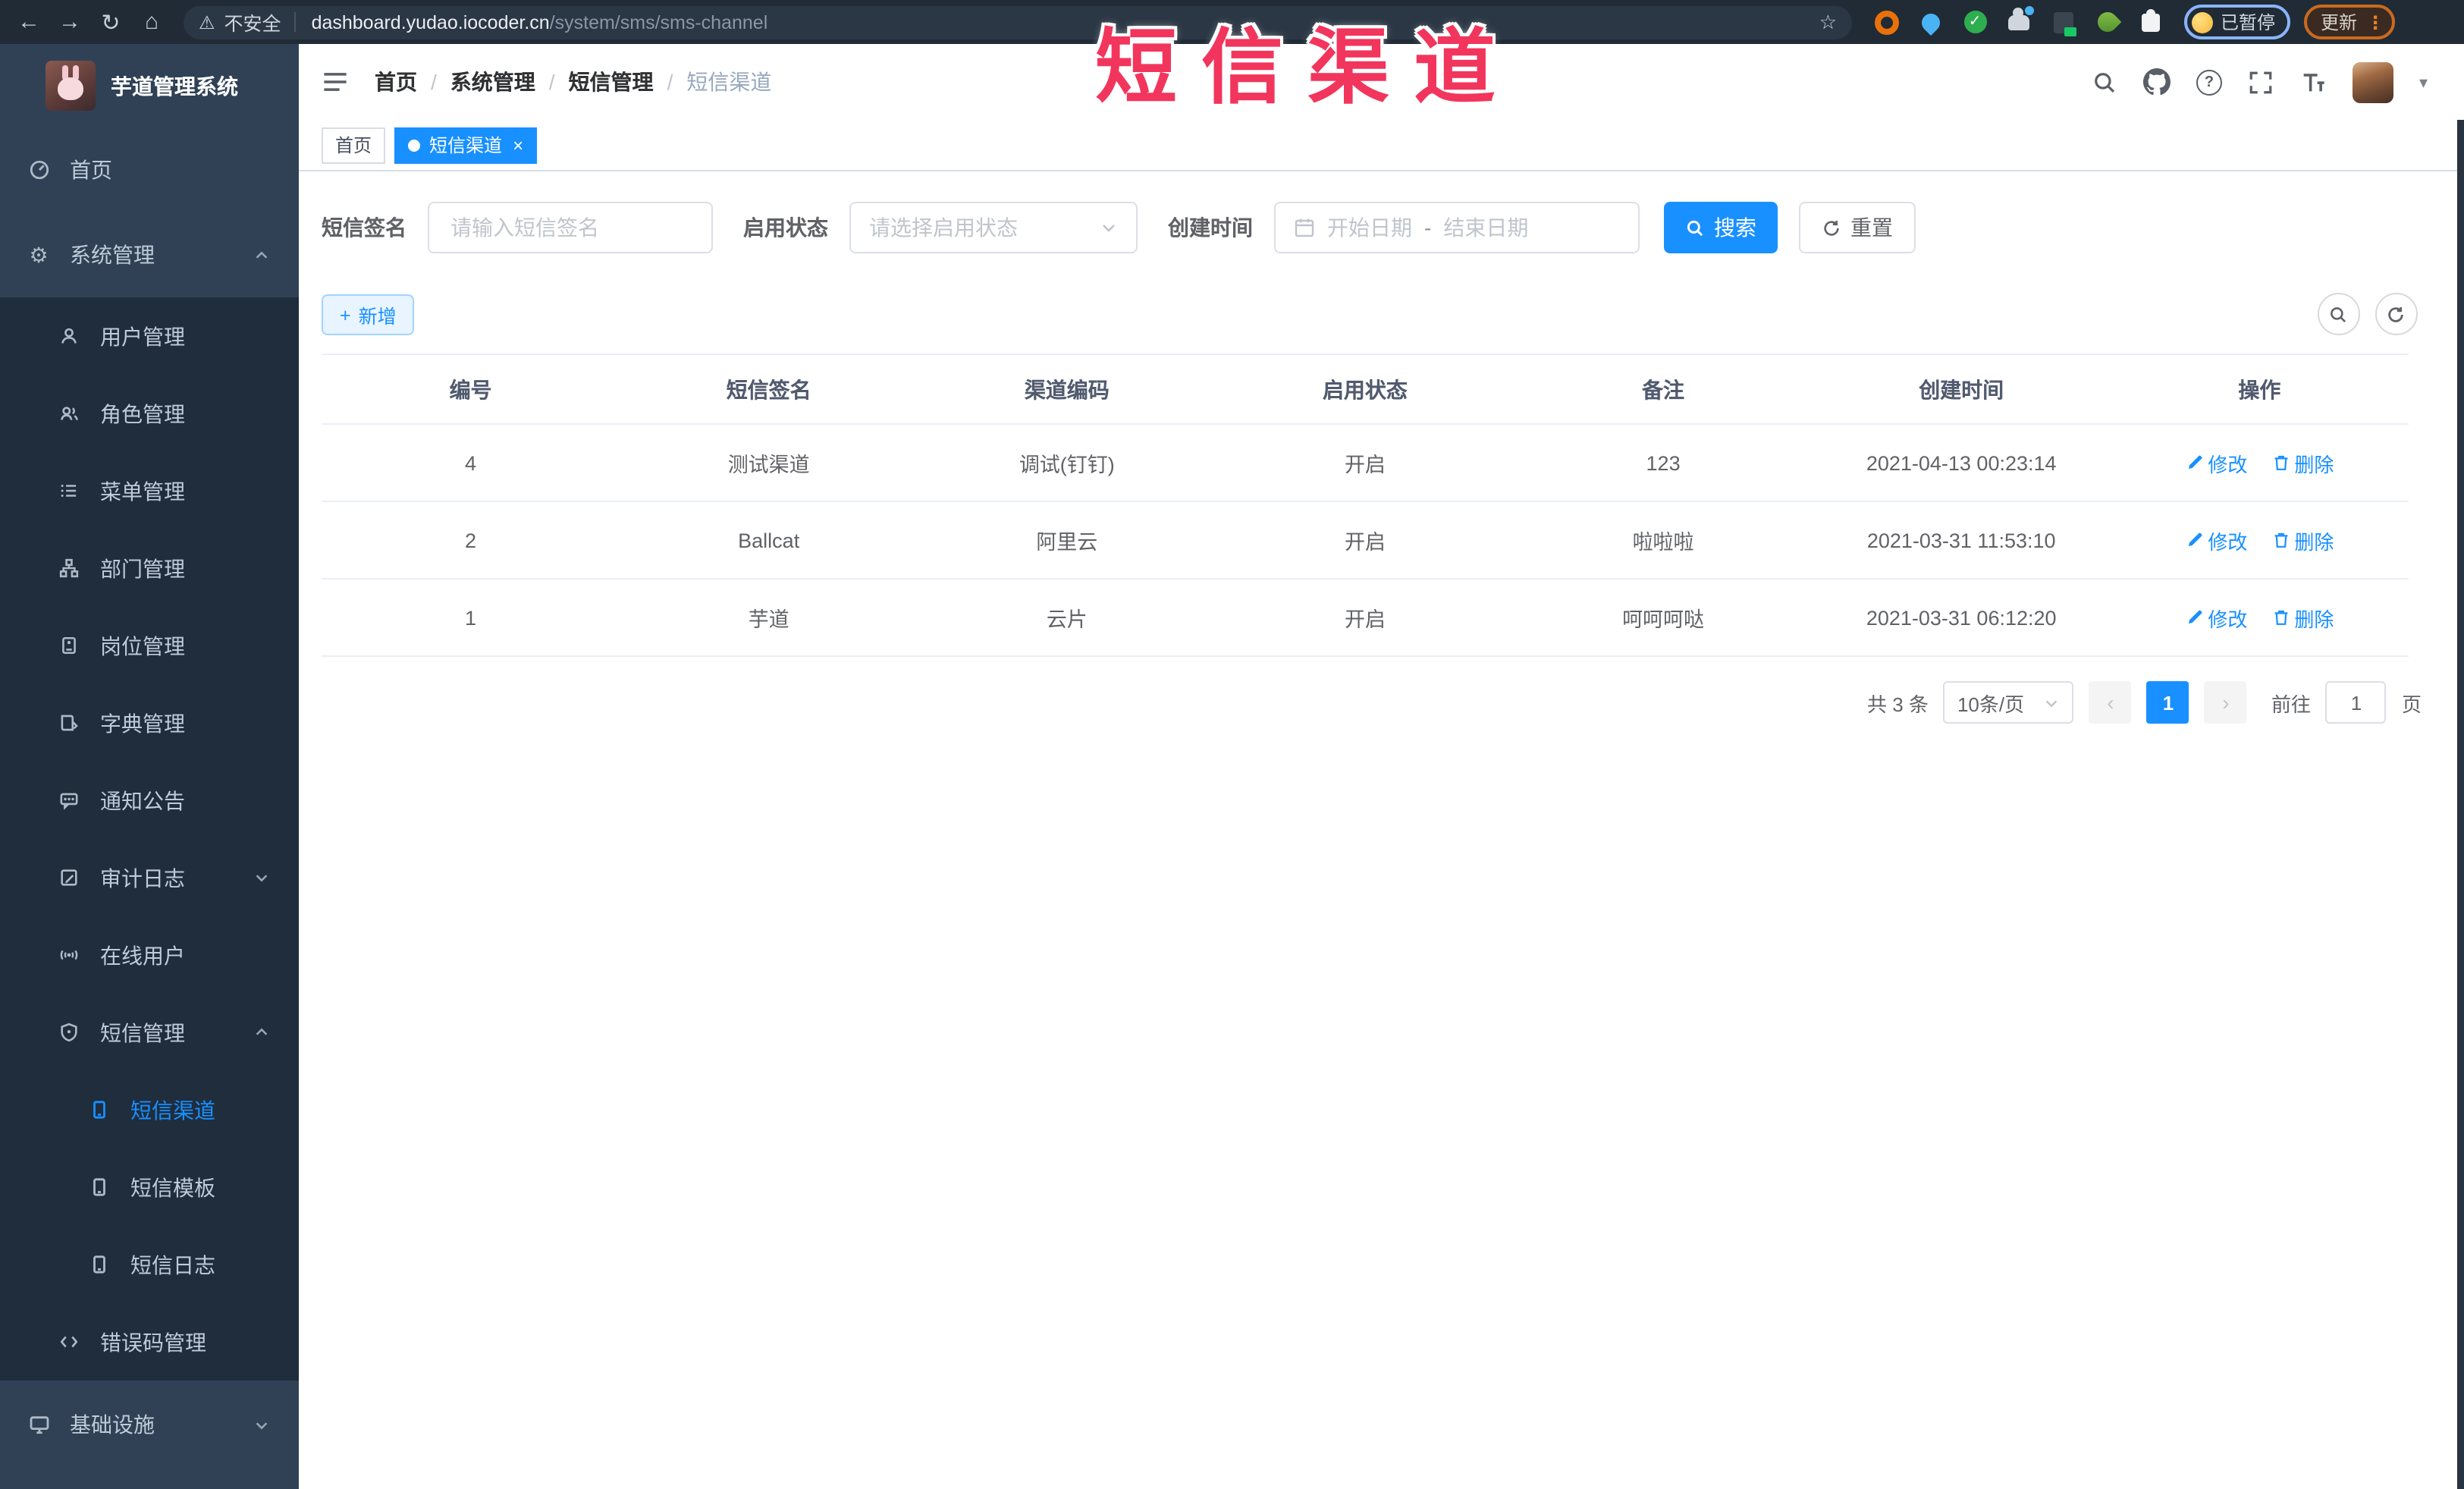  Describe the element at coordinates (1457, 228) in the screenshot. I see `date-range-picker: 开始日期 - 结束日期` at that location.